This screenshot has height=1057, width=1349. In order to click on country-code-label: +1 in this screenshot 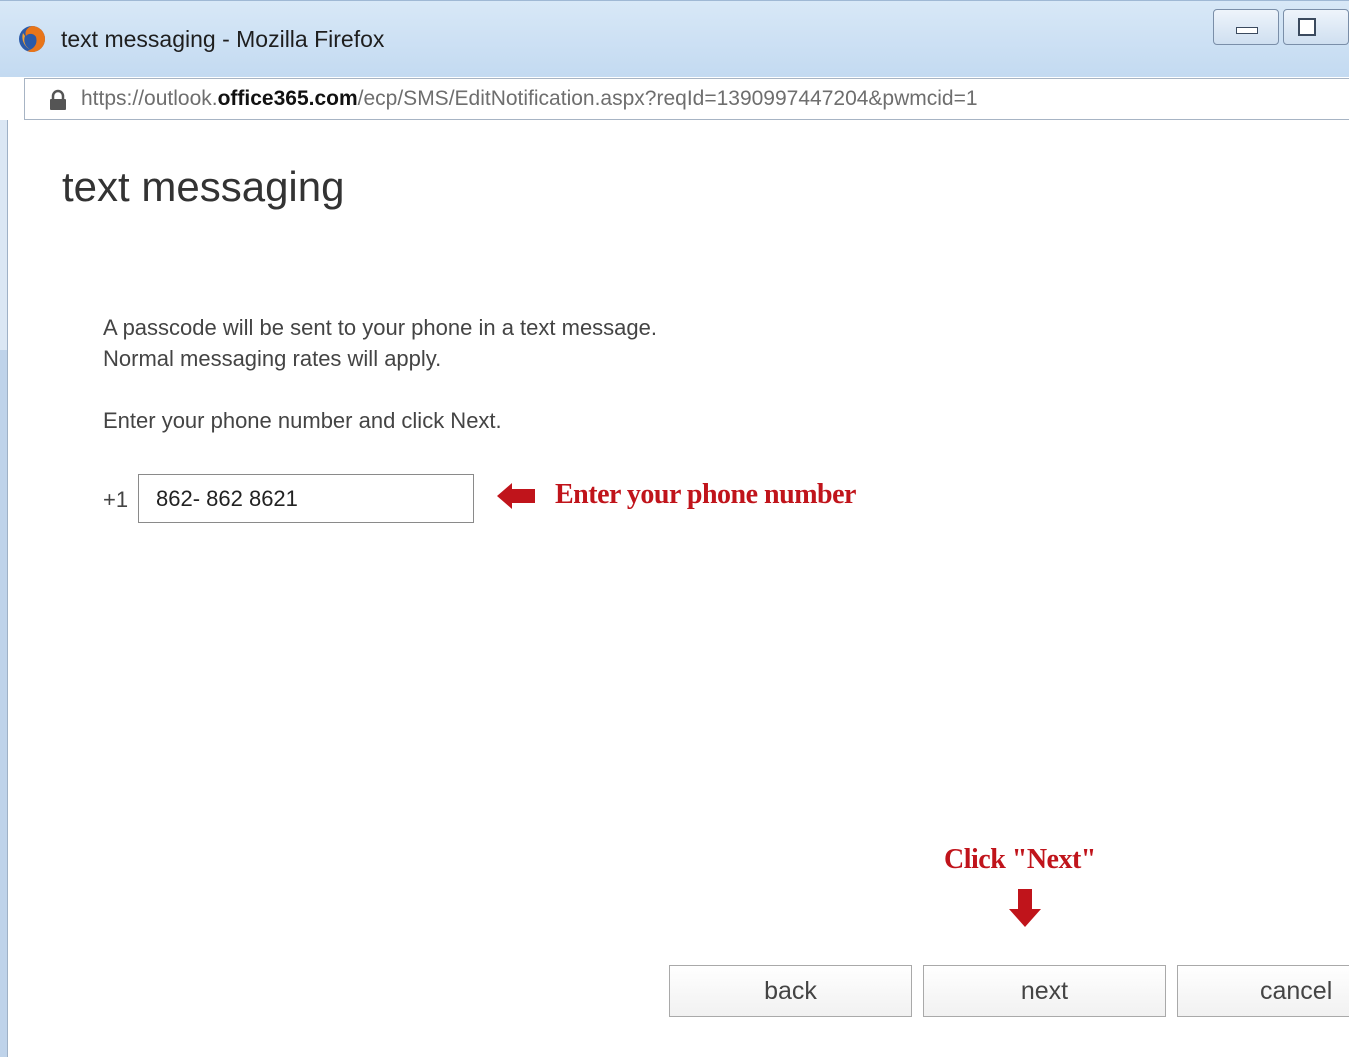, I will do `click(116, 499)`.